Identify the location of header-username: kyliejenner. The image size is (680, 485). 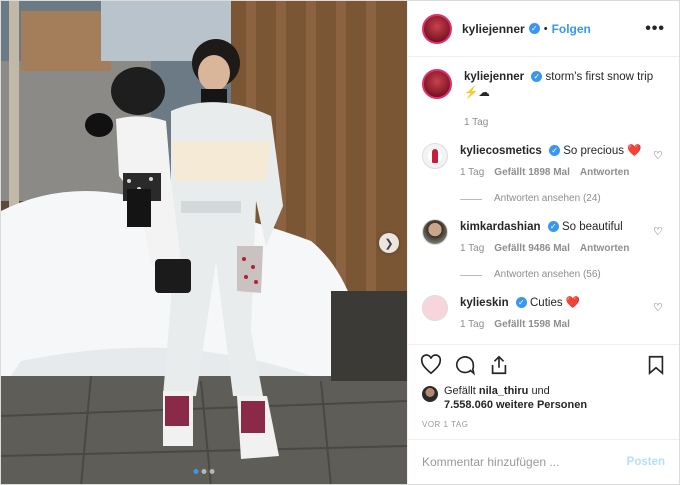
(493, 29).